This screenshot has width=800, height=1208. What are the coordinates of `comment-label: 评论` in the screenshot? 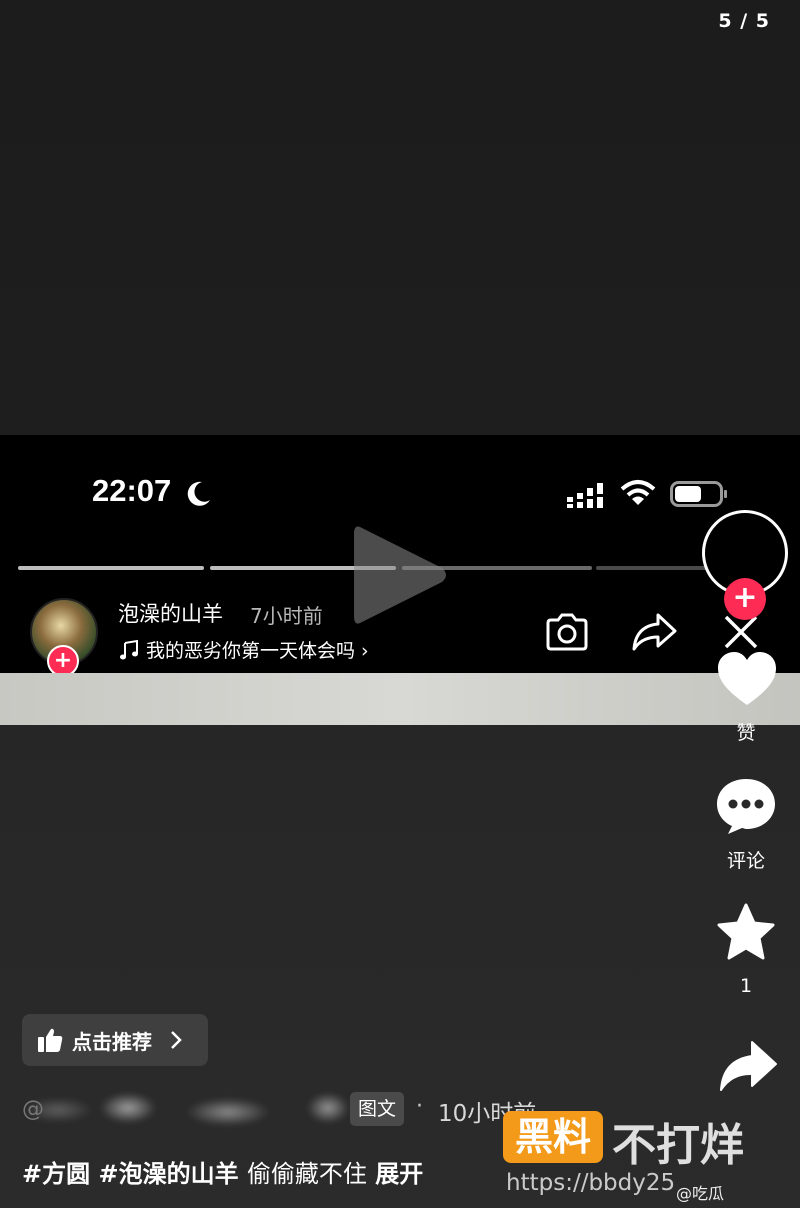 It's located at (745, 861).